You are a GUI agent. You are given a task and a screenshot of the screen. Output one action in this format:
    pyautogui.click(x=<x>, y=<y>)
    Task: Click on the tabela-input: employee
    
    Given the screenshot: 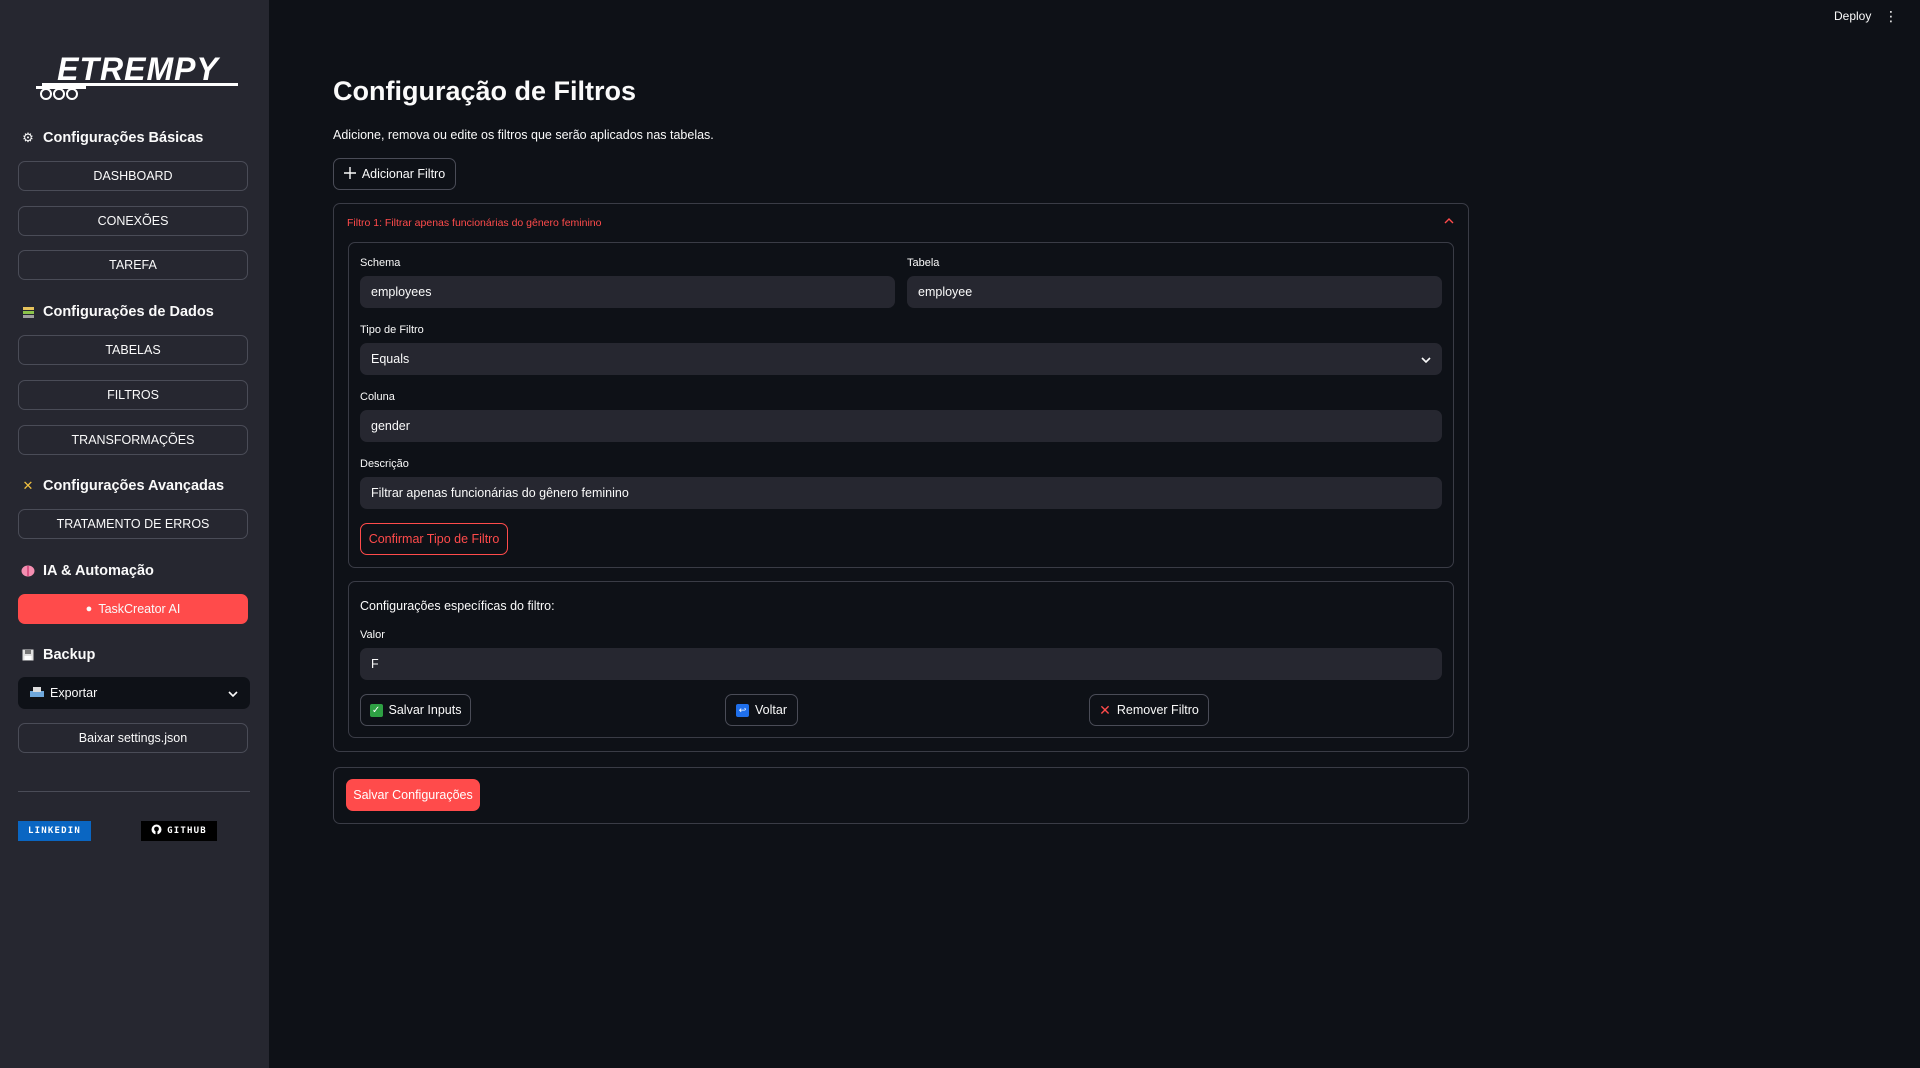 What is the action you would take?
    pyautogui.click(x=1174, y=292)
    